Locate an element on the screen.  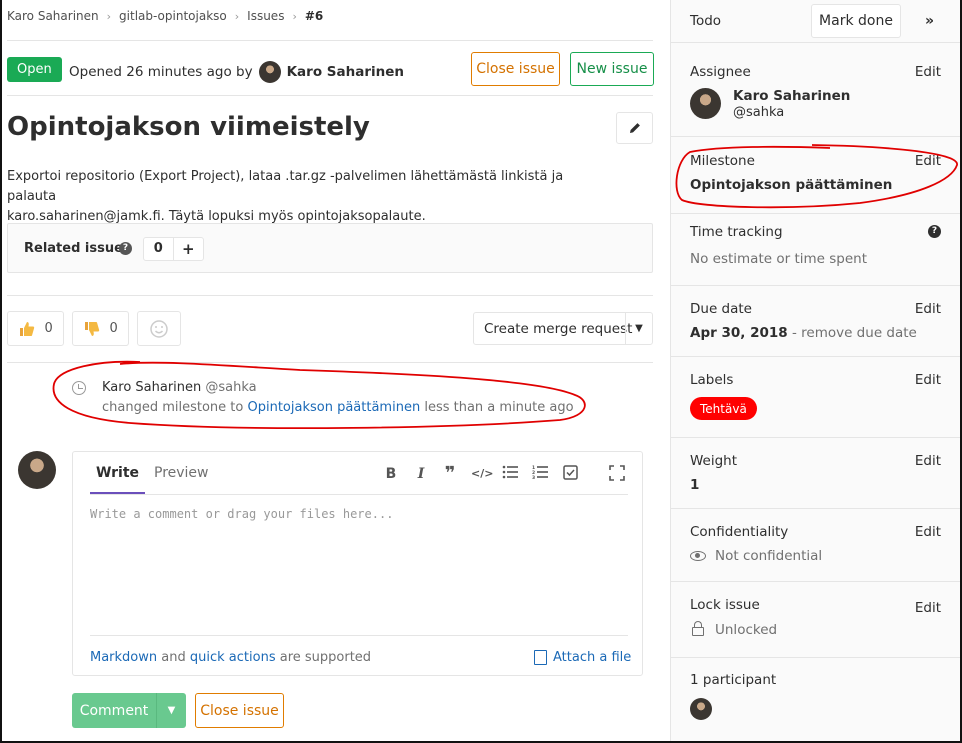
thumbs-down-button: 0 is located at coordinates (100, 328).